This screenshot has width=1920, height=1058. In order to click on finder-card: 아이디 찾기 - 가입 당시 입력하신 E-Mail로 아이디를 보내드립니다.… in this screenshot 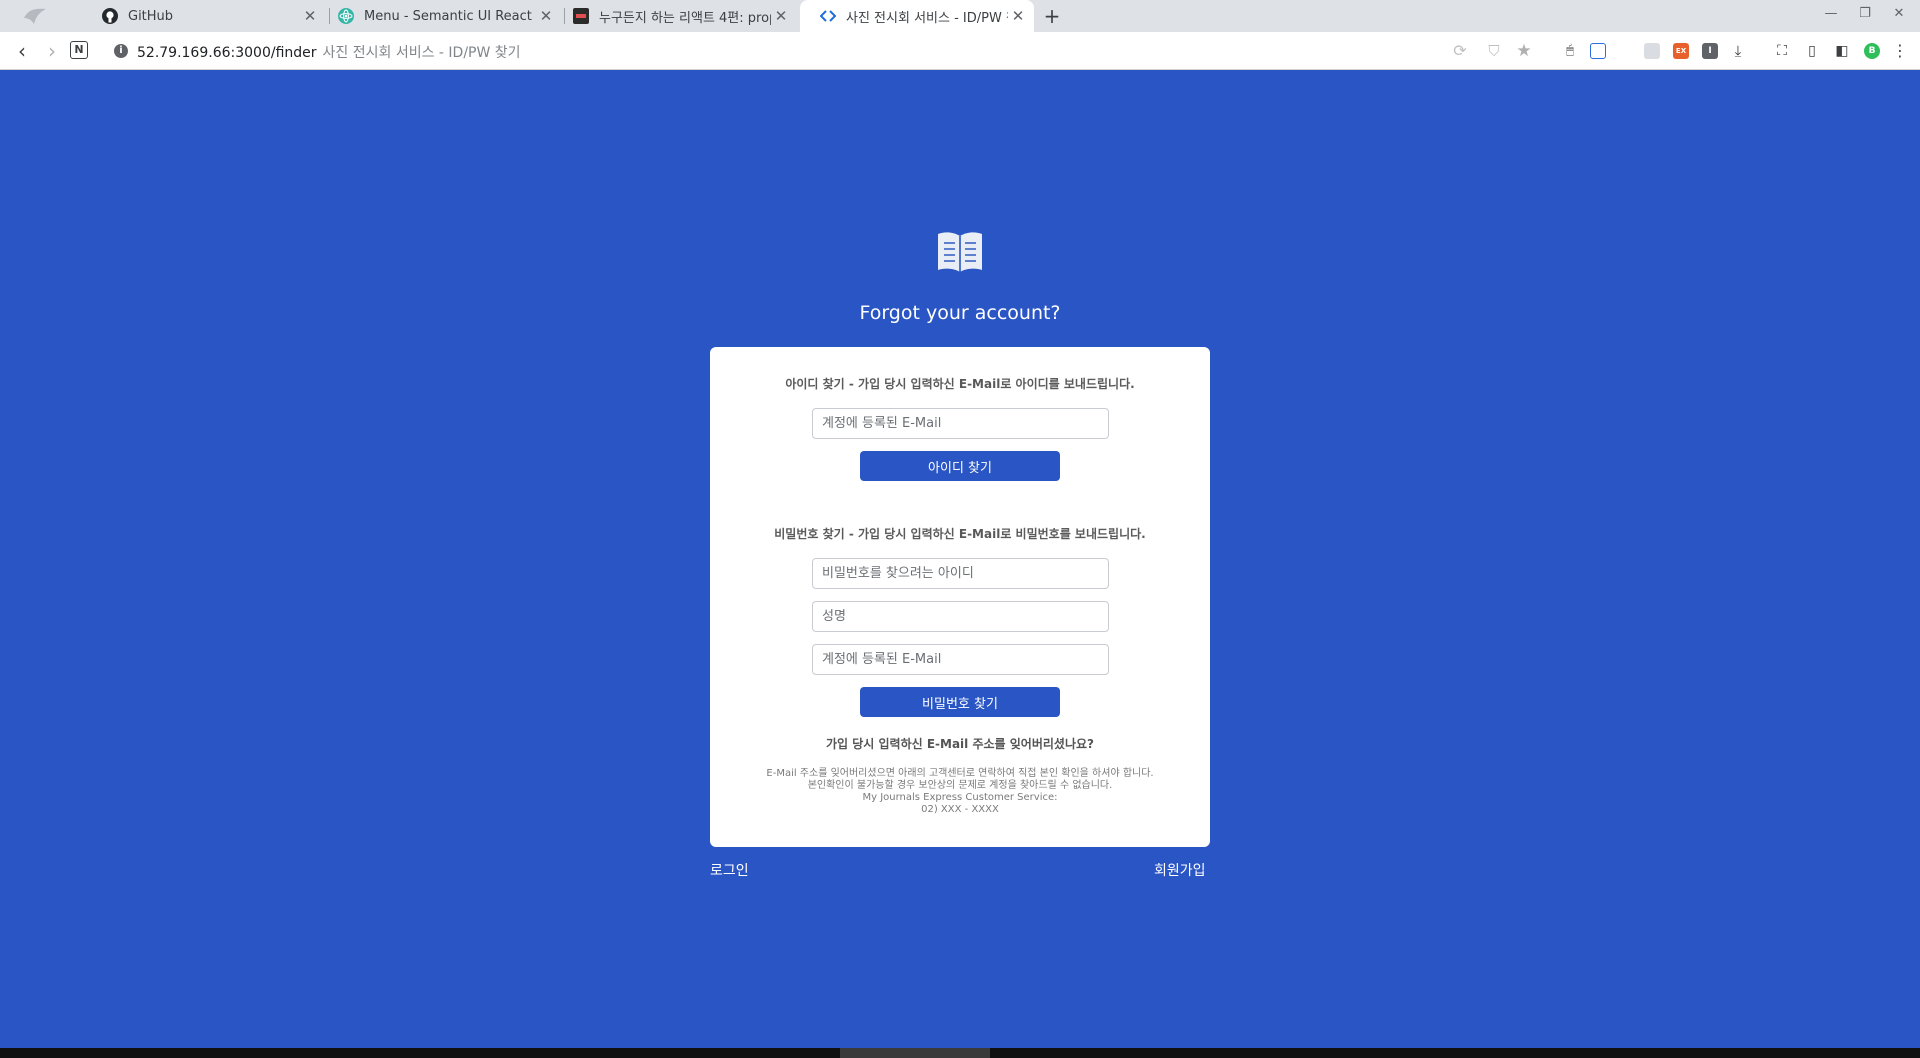, I will do `click(960, 597)`.